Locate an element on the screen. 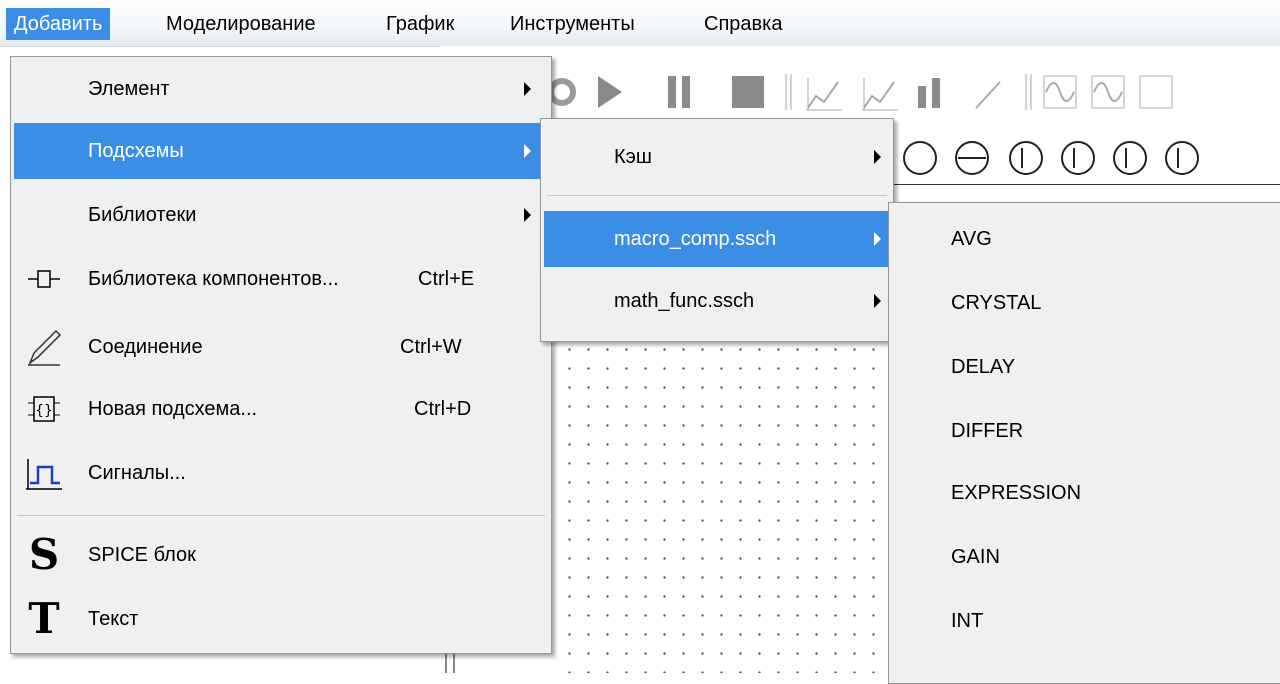  stop-icon is located at coordinates (748, 92).